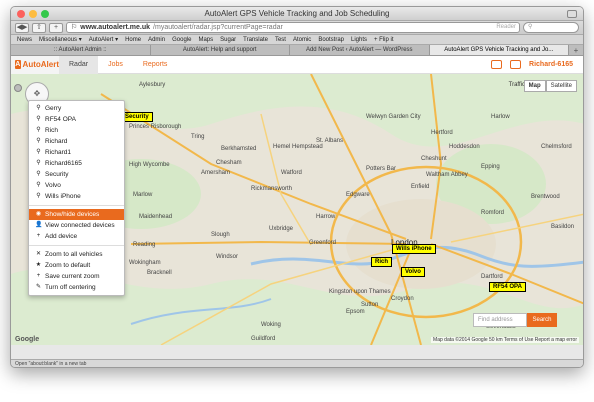 The height and width of the screenshot is (402, 594). Describe the element at coordinates (22, 27) in the screenshot. I see `back-button: ◀▶` at that location.